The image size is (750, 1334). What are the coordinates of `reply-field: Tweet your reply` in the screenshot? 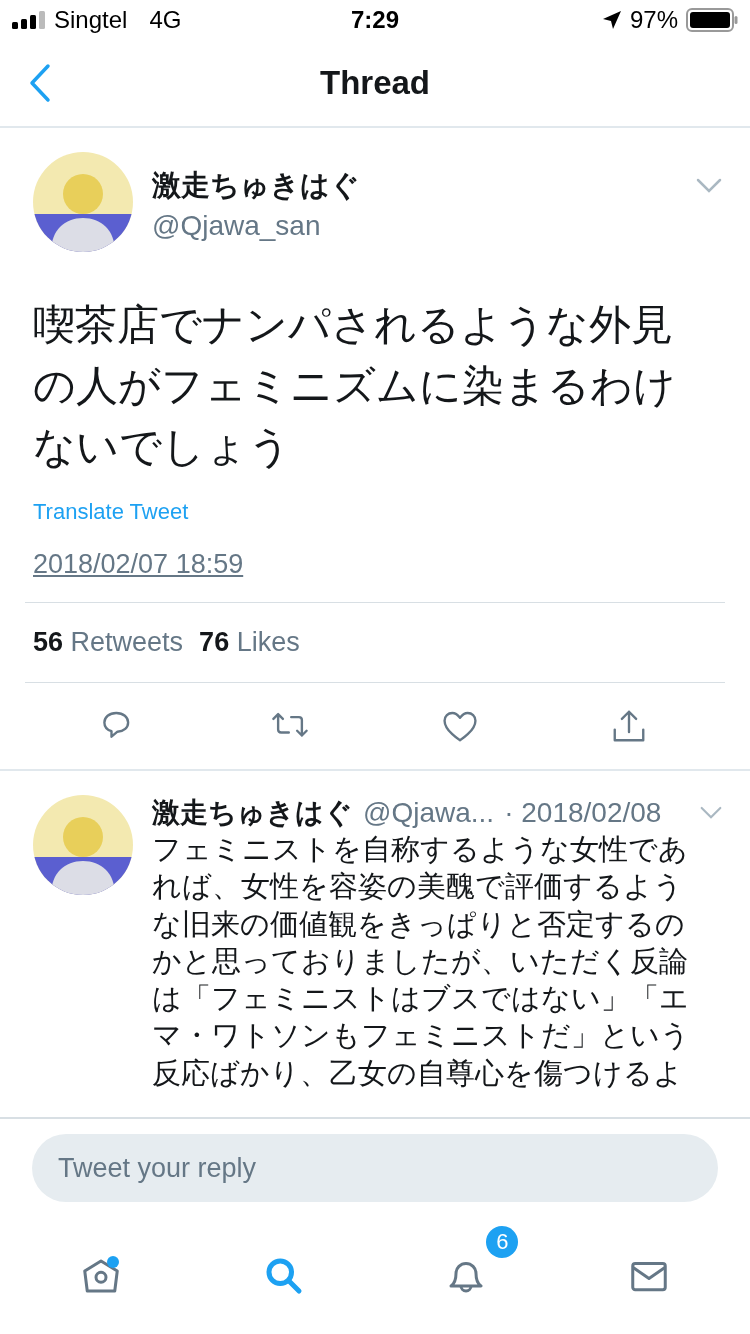 It's located at (375, 1168).